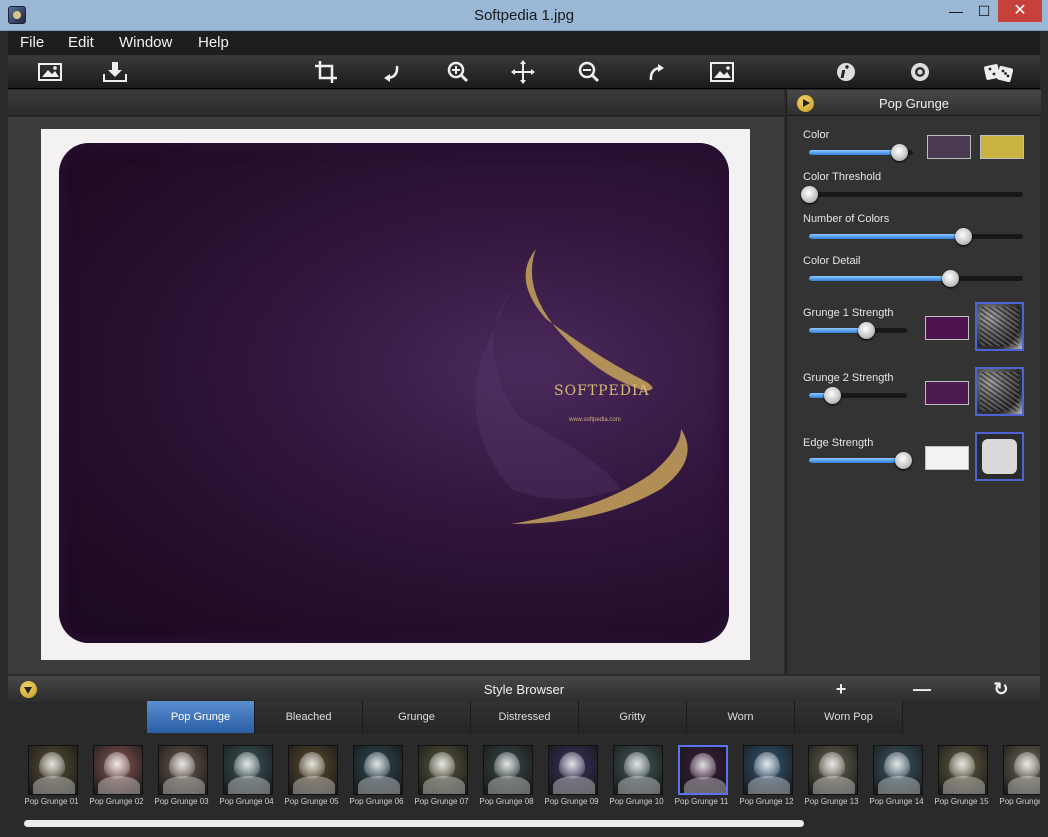 This screenshot has width=1048, height=837. I want to click on settings-icon, so click(920, 72).